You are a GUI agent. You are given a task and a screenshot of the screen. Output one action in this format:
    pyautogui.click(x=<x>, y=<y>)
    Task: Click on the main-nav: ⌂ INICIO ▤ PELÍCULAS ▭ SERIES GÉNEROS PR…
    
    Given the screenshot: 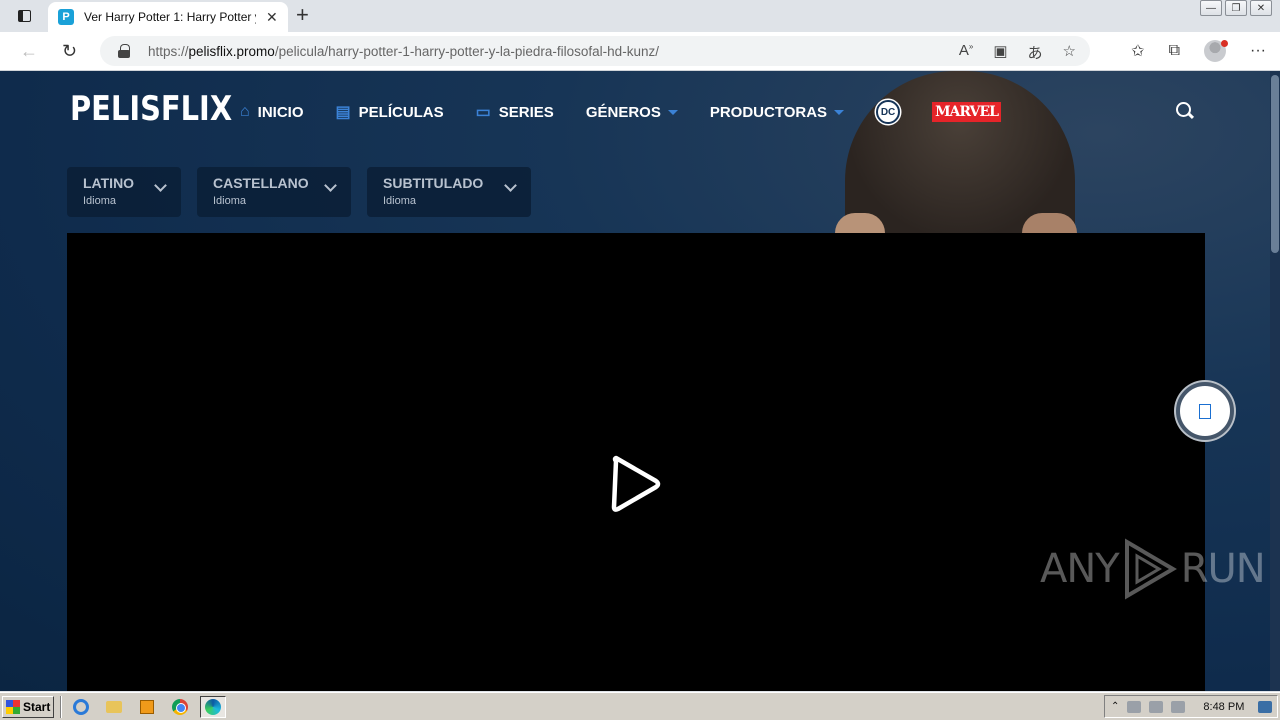 What is the action you would take?
    pyautogui.click(x=620, y=112)
    